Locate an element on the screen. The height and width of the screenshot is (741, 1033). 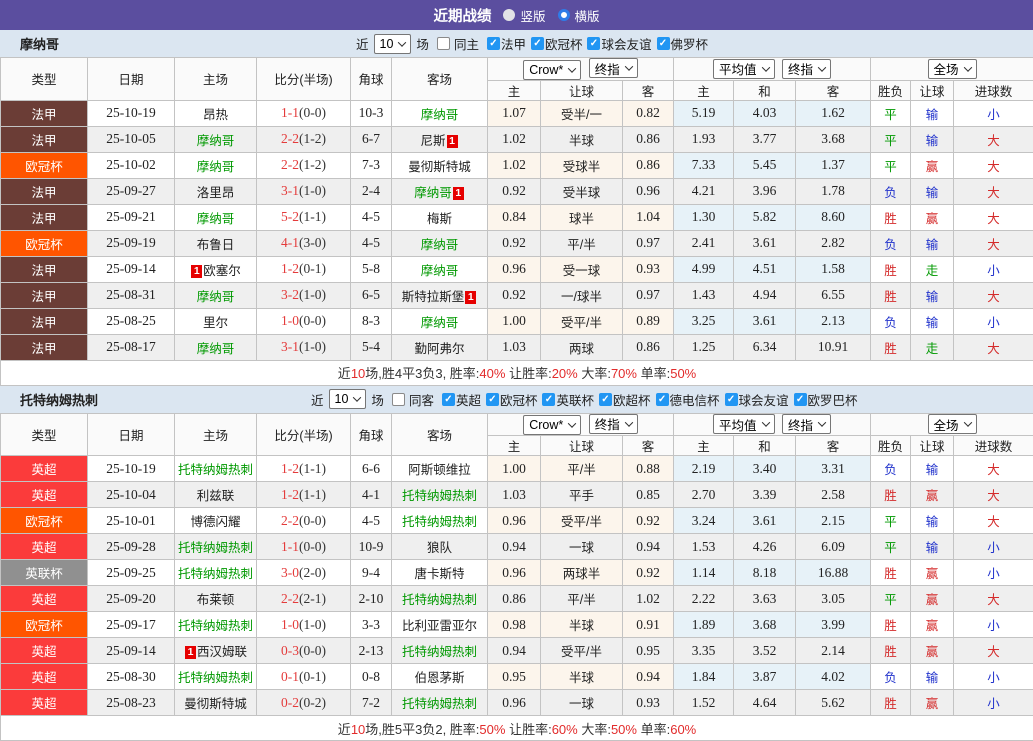
league-filter-label: 球会友谊 is located at coordinates (626, 43).